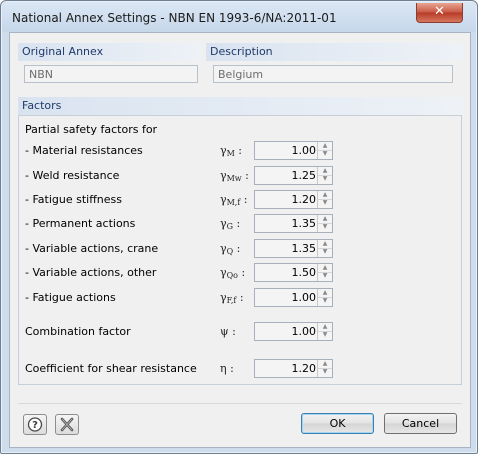 Image resolution: width=478 pixels, height=454 pixels. I want to click on combination-factor-label: Combination factor, so click(78, 331).